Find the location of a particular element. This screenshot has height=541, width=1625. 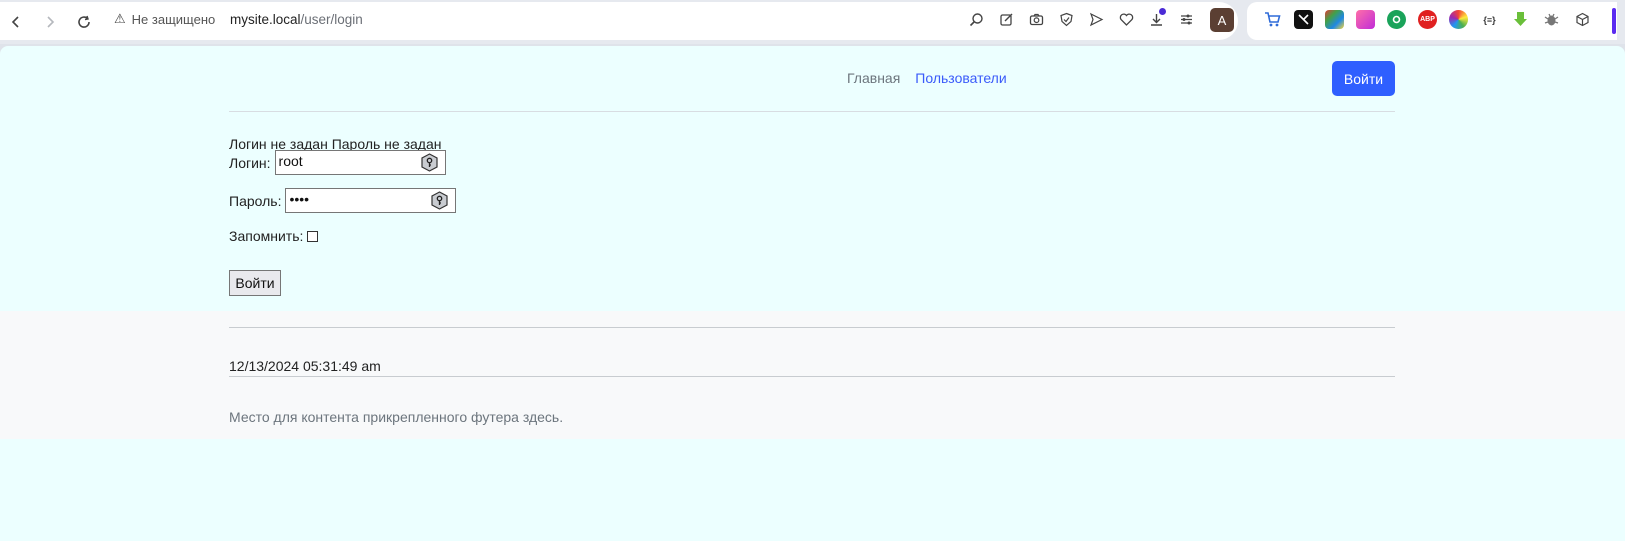

back-icon is located at coordinates (16, 22).